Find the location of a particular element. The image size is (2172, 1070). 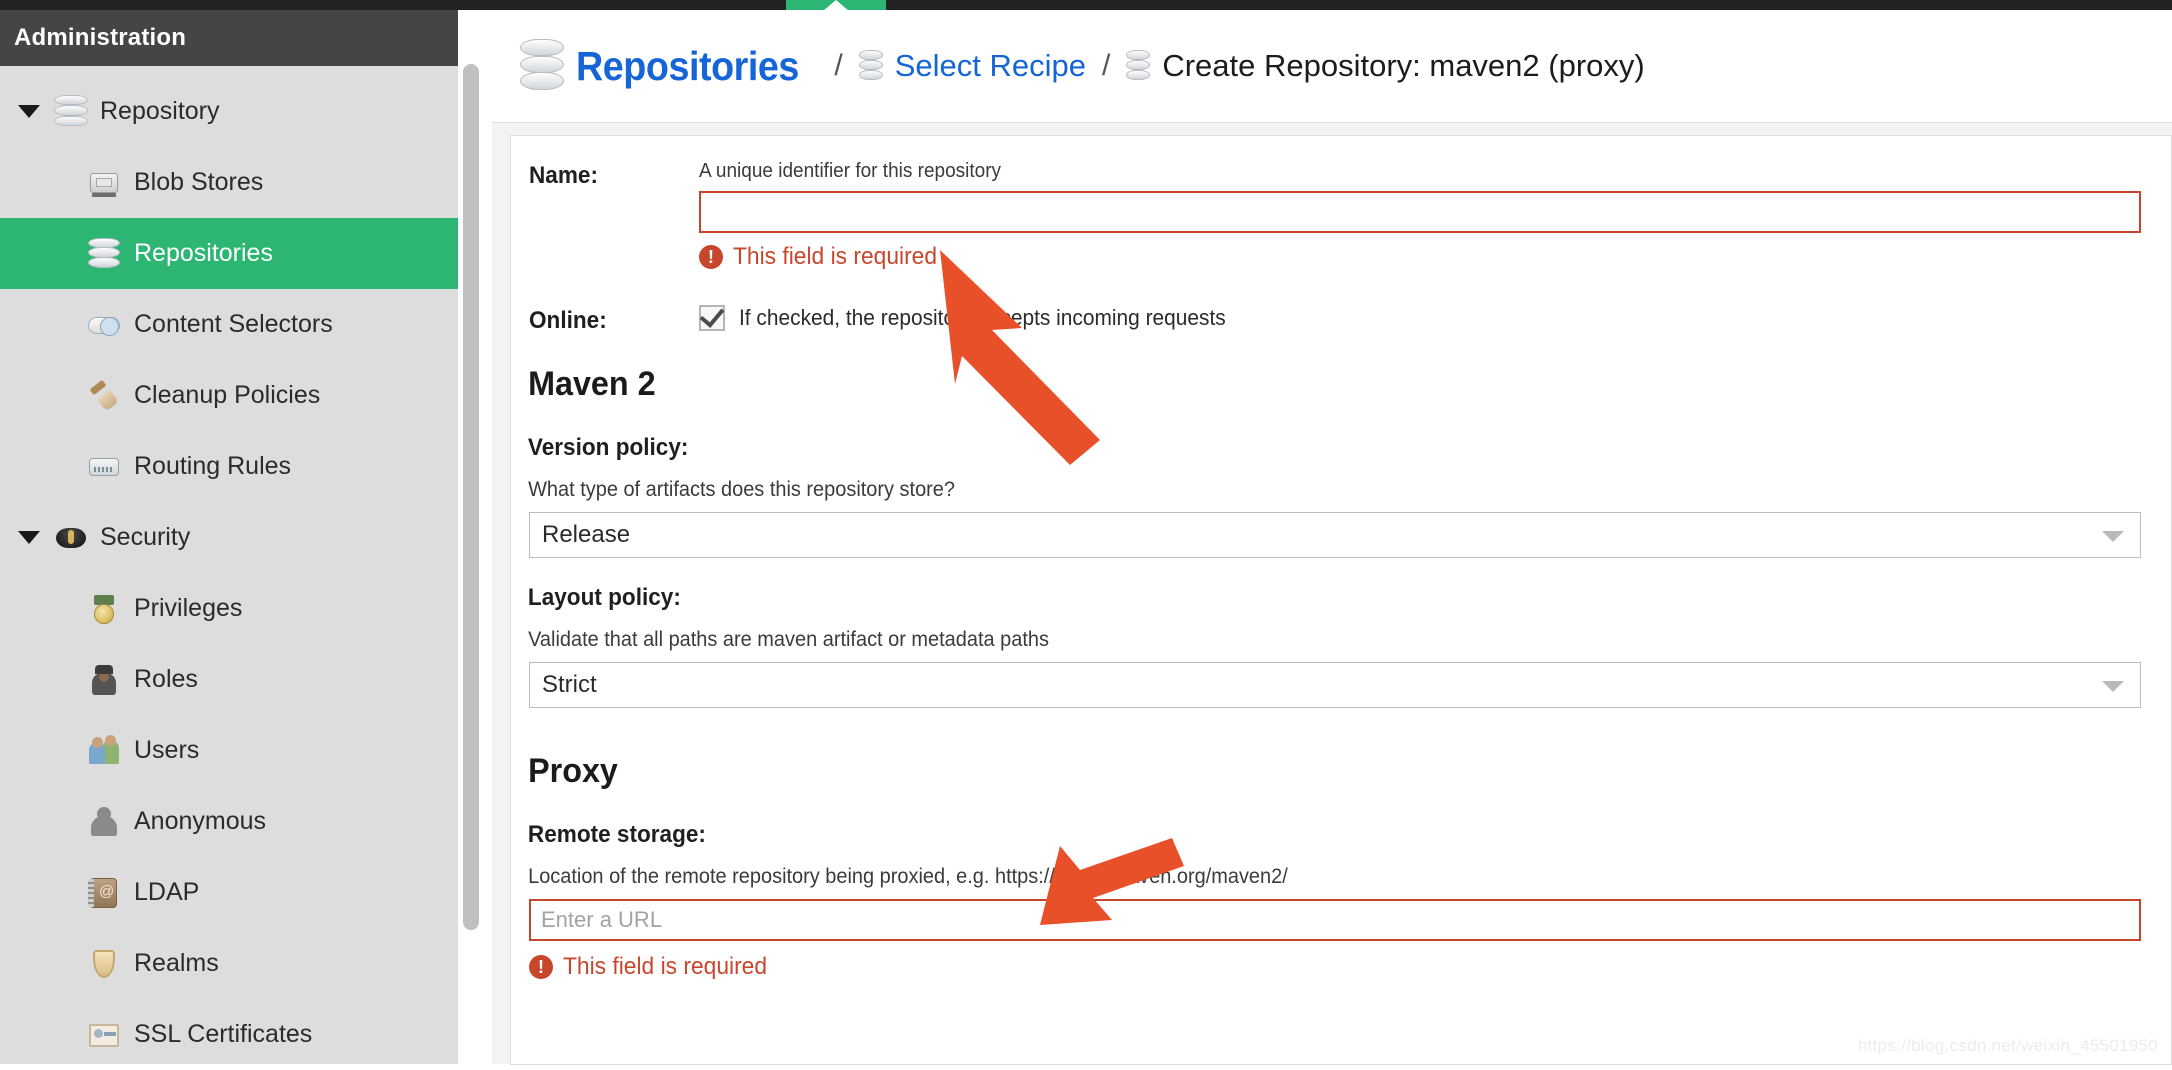

shield-icon is located at coordinates (104, 964).